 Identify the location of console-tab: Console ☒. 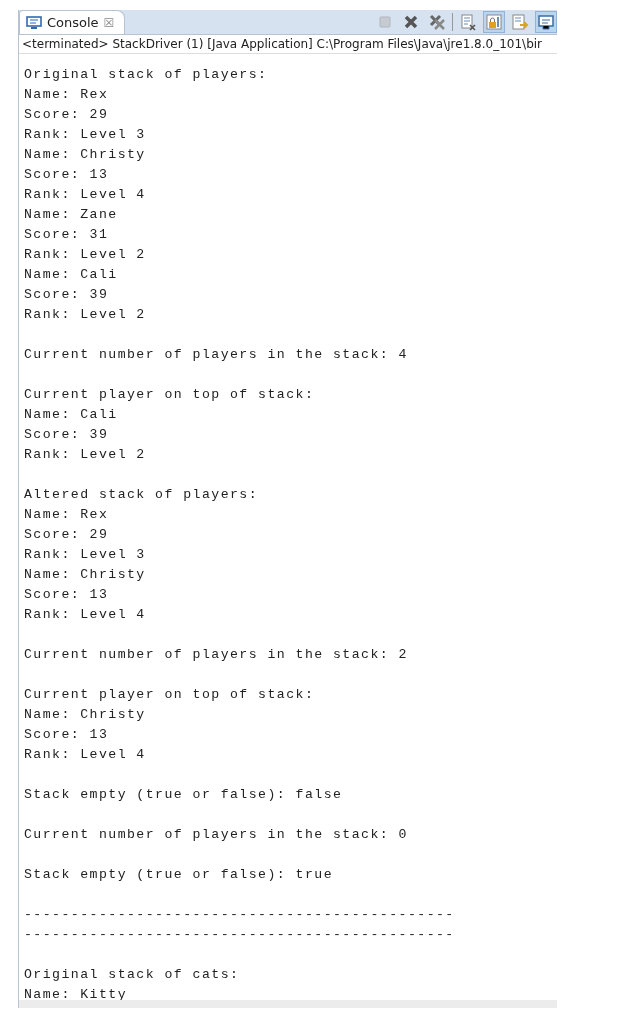
(72, 22).